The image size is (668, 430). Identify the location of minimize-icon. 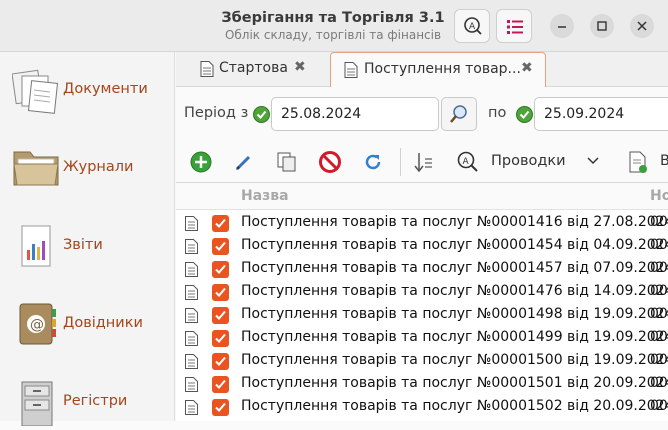
(562, 27).